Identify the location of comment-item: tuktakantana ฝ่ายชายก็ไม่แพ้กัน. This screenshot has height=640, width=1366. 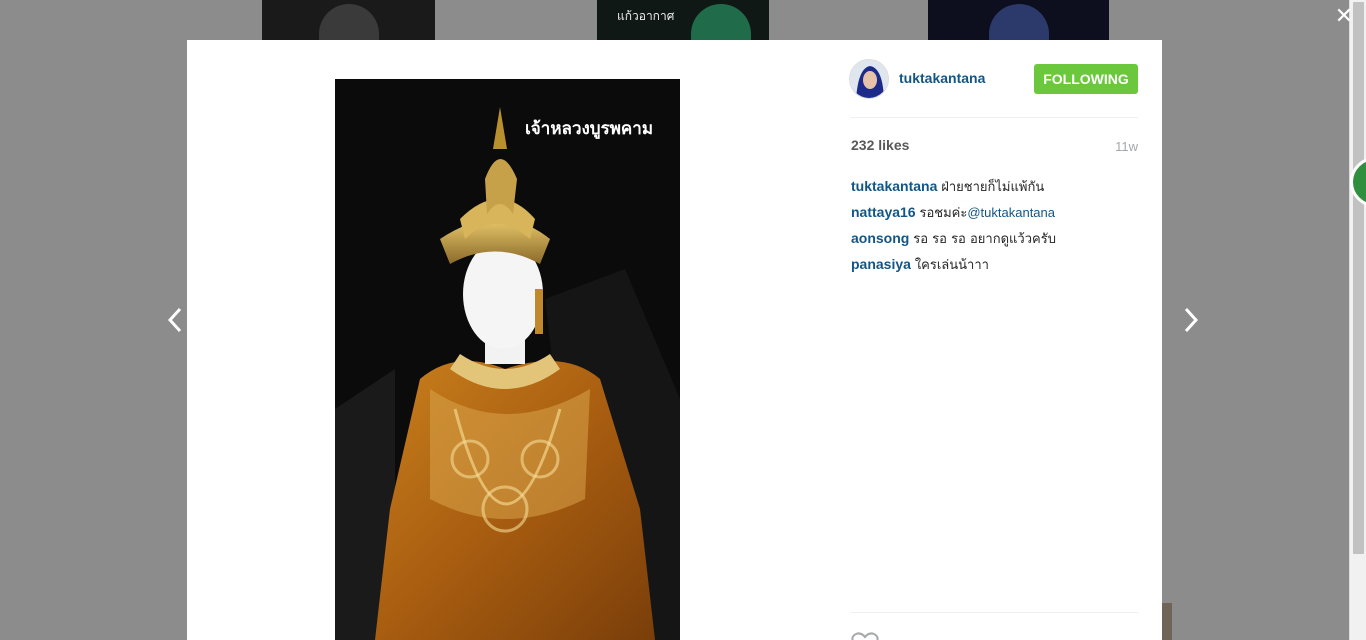
(994, 187).